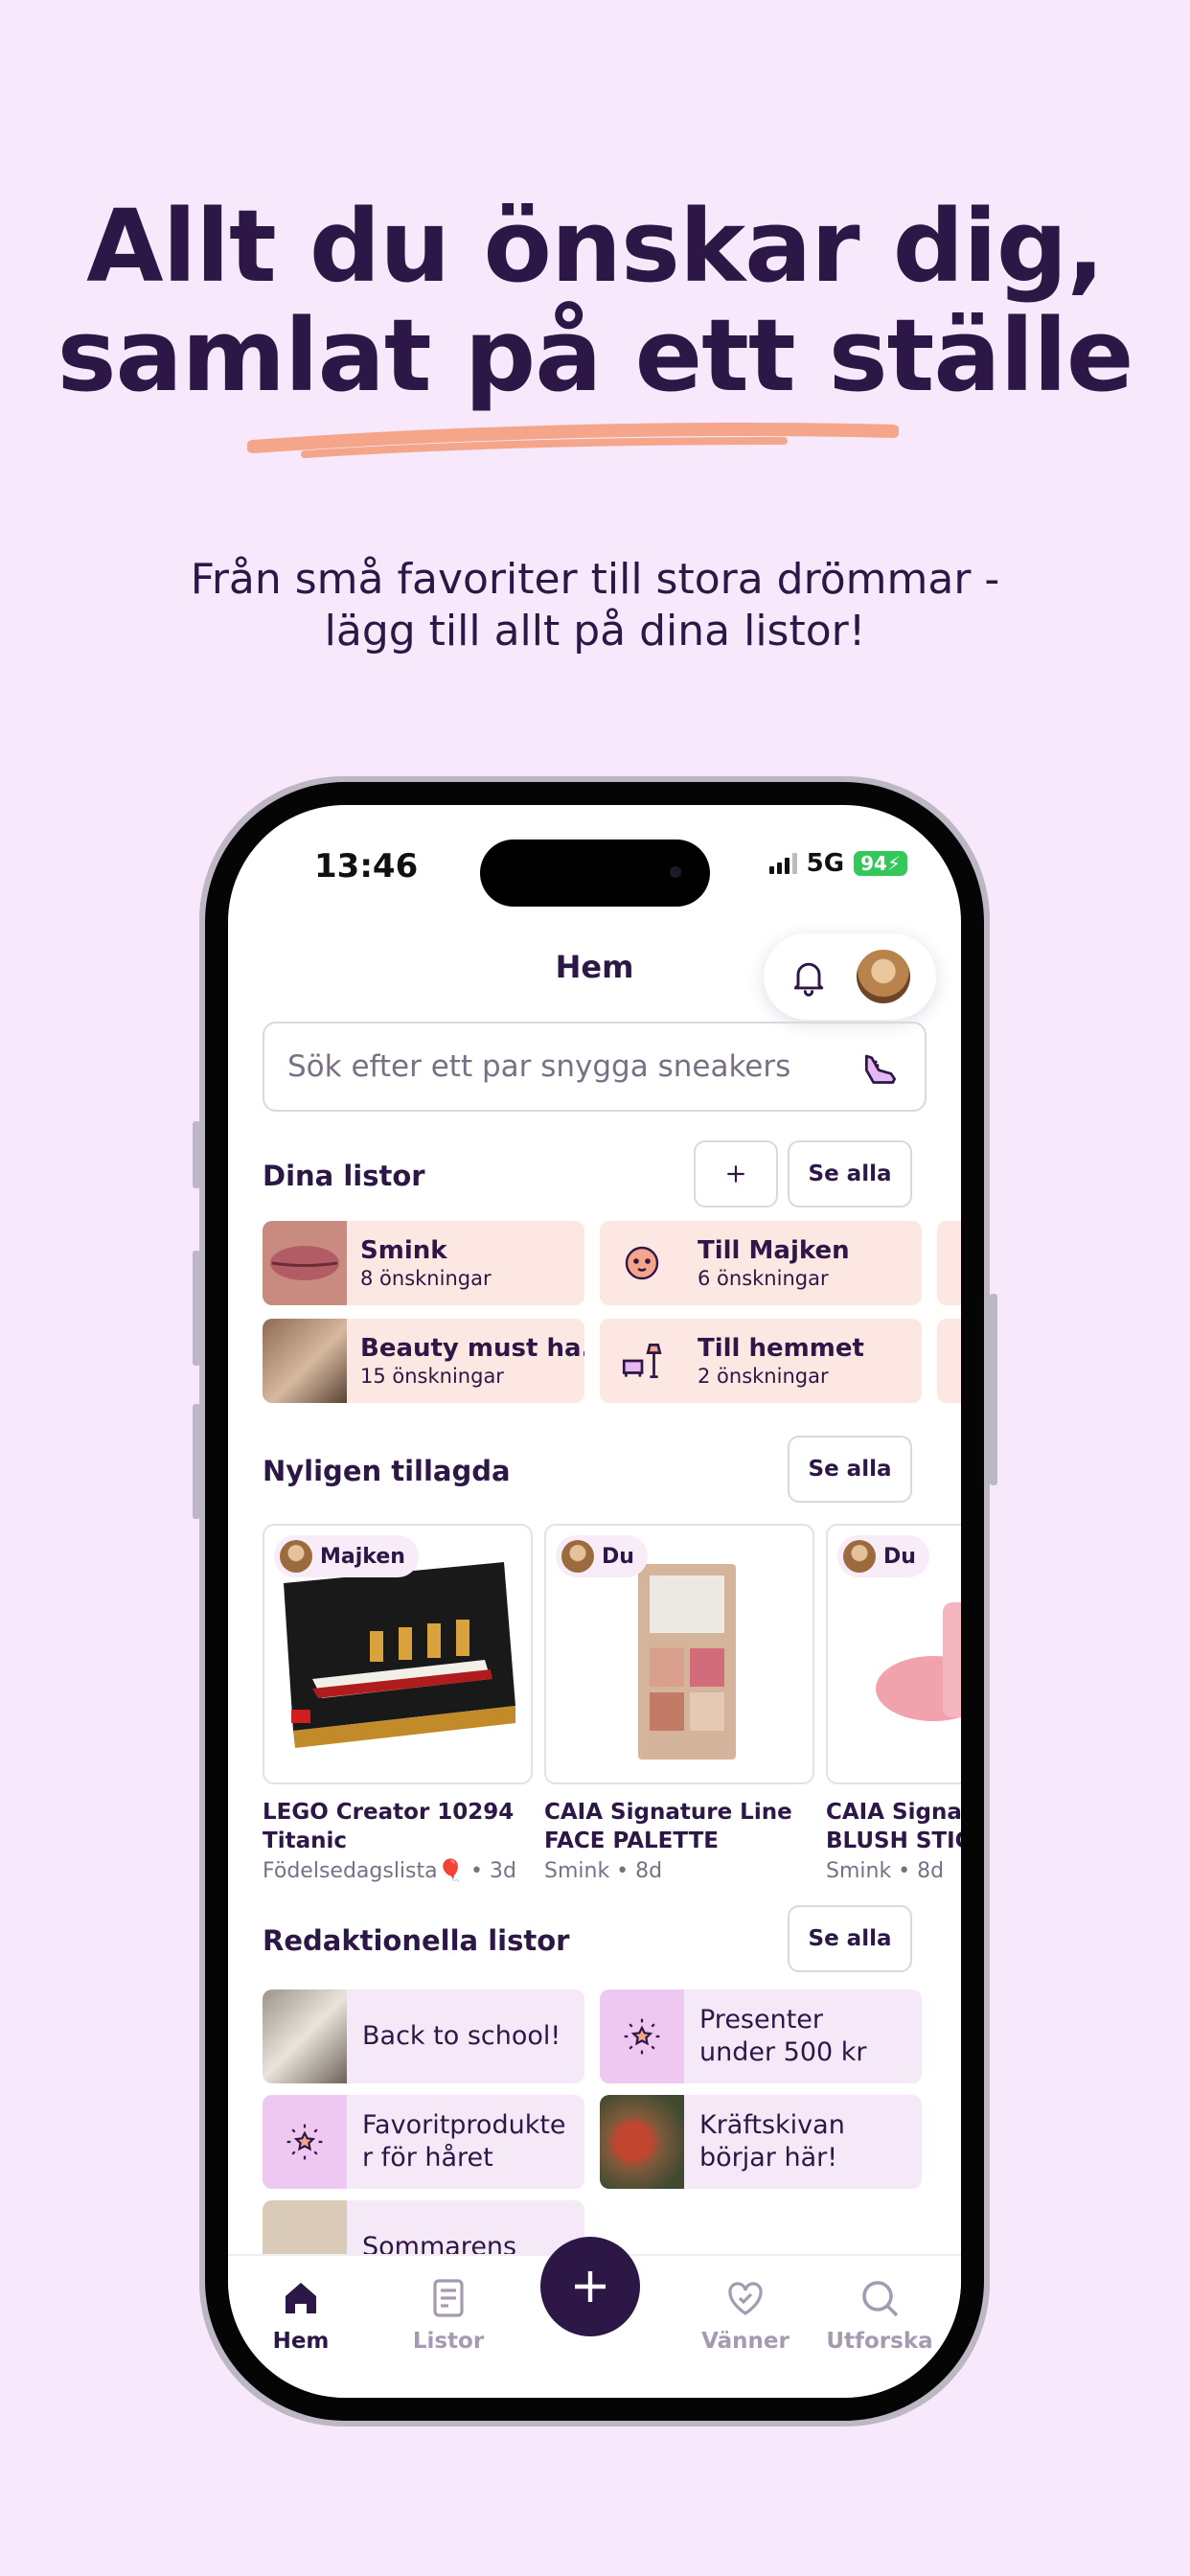 The height and width of the screenshot is (2576, 1190). I want to click on lists-see-all-button: Se alla, so click(850, 1174).